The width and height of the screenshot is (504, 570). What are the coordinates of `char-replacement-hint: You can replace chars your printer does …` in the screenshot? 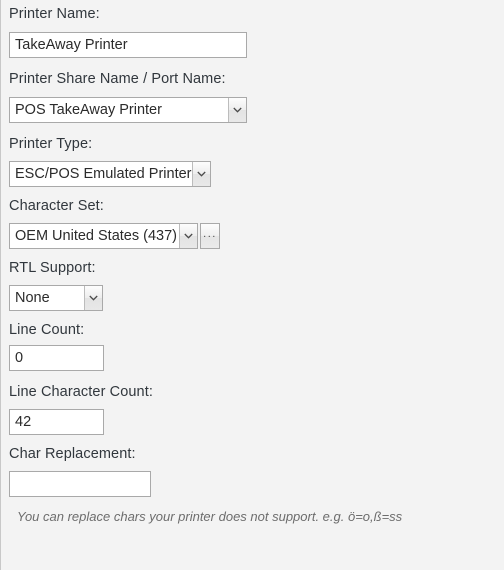 It's located at (210, 516).